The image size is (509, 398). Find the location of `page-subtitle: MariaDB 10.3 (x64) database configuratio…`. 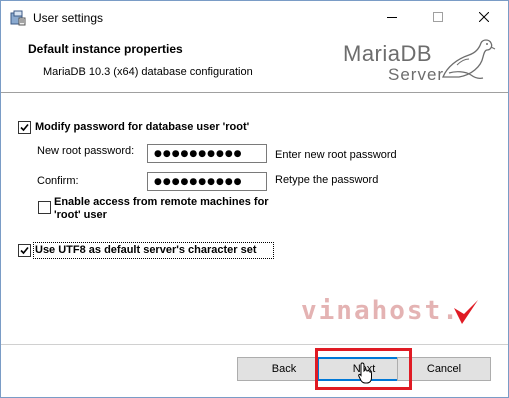

page-subtitle: MariaDB 10.3 (x64) database configuratio… is located at coordinates (148, 72).